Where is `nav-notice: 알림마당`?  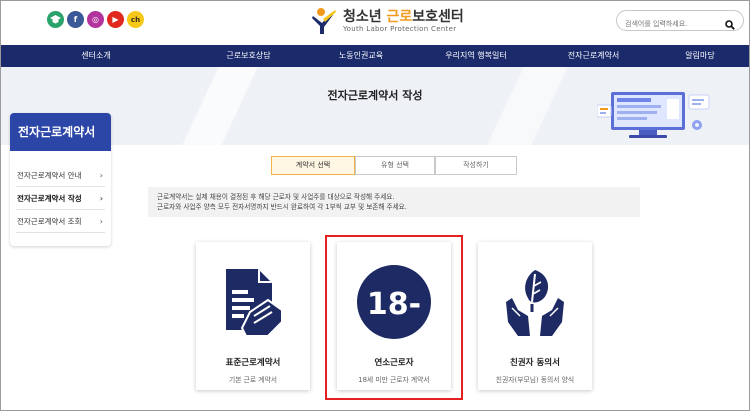 nav-notice: 알림마당 is located at coordinates (700, 56).